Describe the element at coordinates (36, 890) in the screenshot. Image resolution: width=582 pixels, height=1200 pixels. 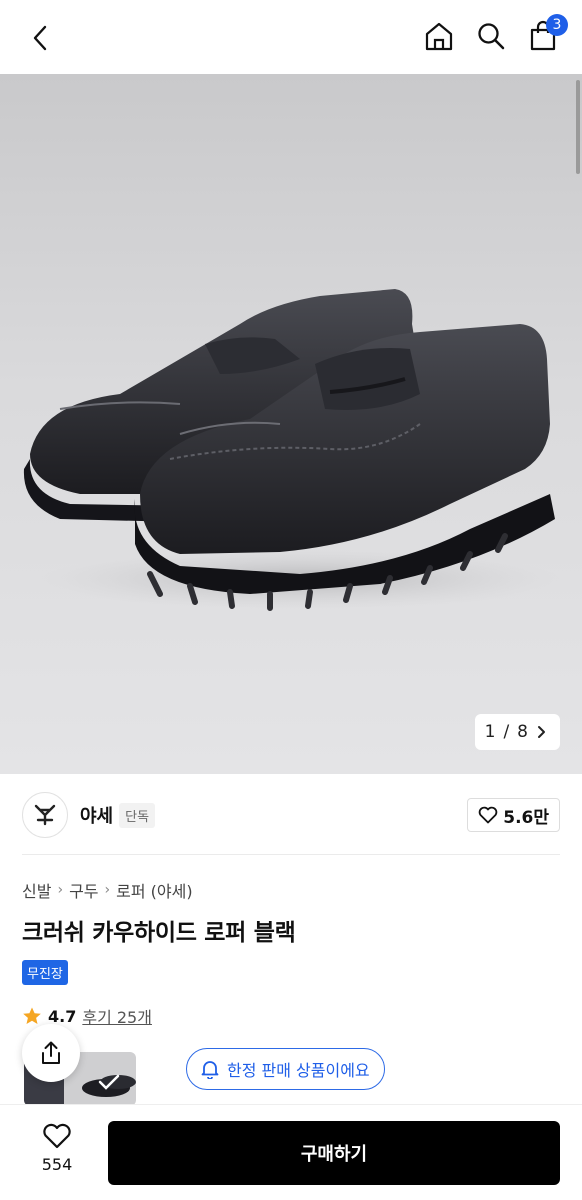
I see `breadcrumb-item: 신발` at that location.